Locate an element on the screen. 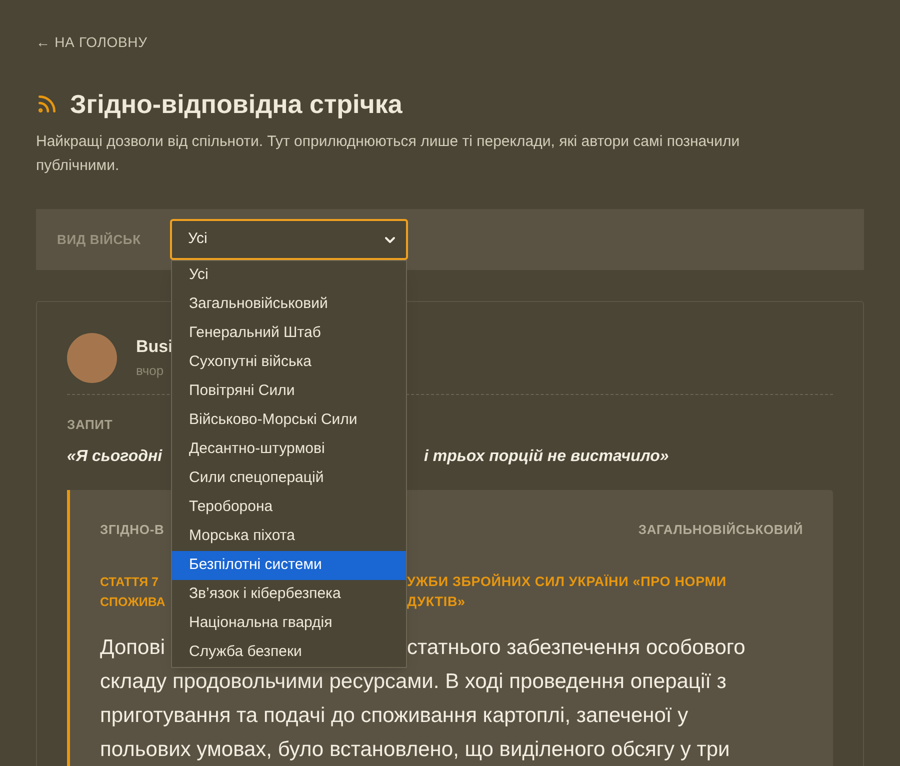 This screenshot has height=766, width=900. dropdown-option: Загальновійськовий is located at coordinates (289, 304).